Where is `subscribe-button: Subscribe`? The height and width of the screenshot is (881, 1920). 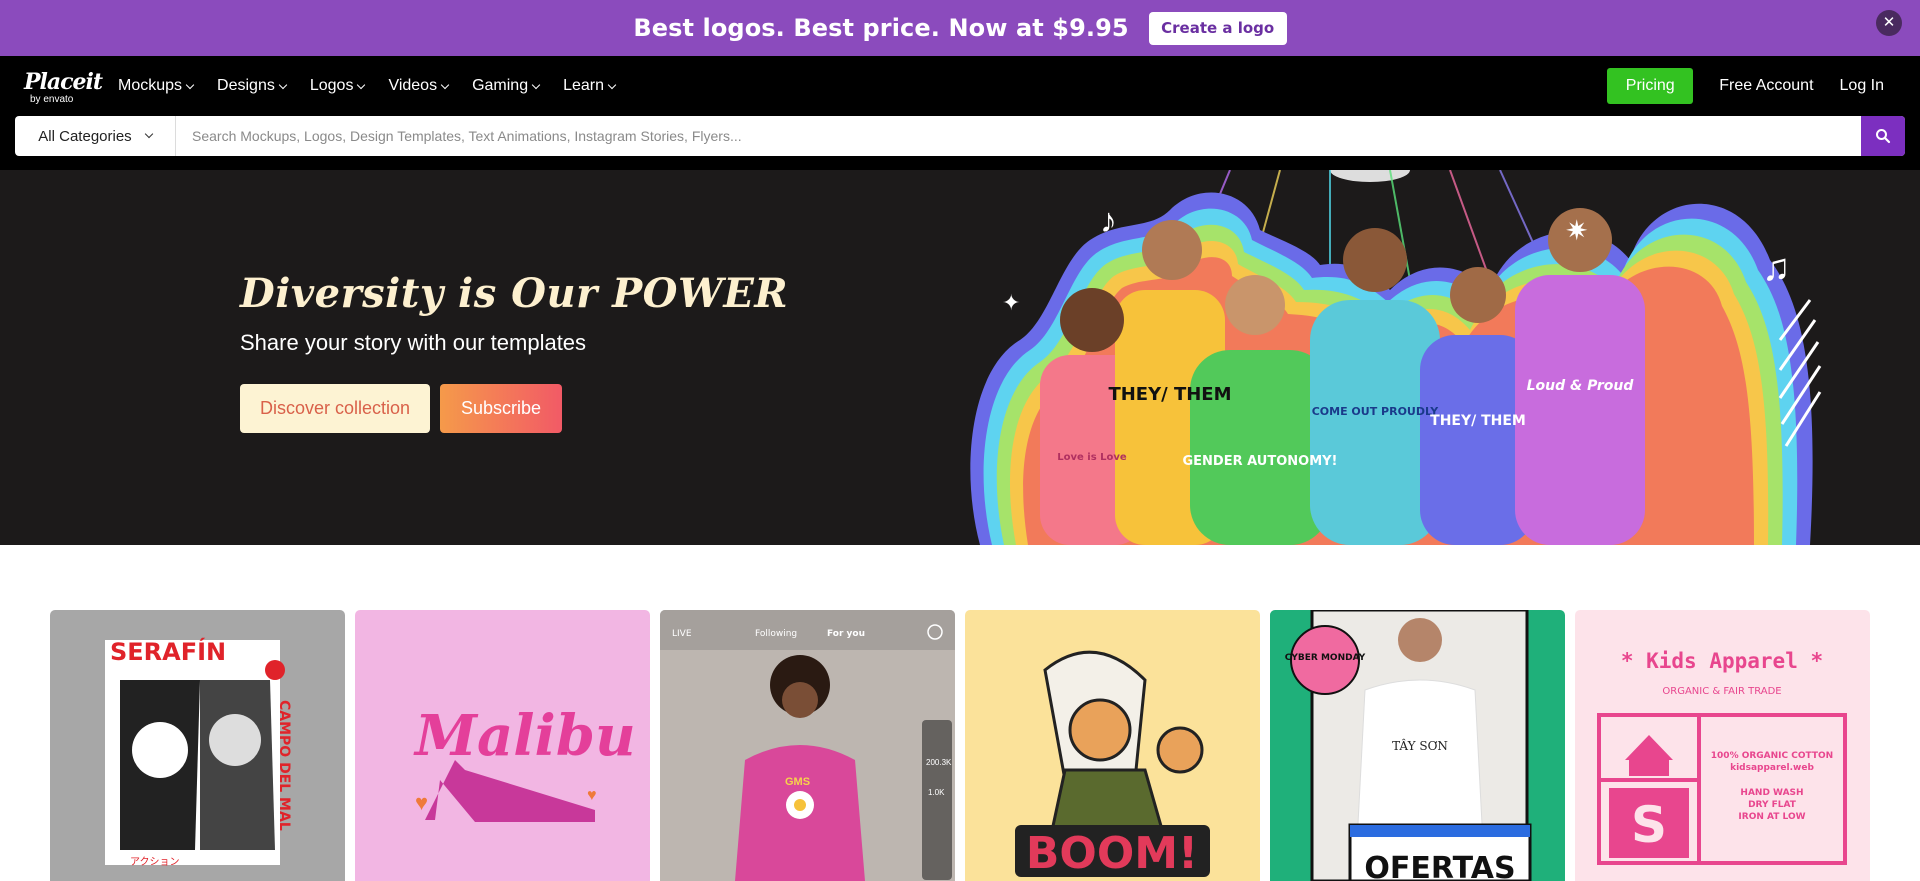 subscribe-button: Subscribe is located at coordinates (501, 408).